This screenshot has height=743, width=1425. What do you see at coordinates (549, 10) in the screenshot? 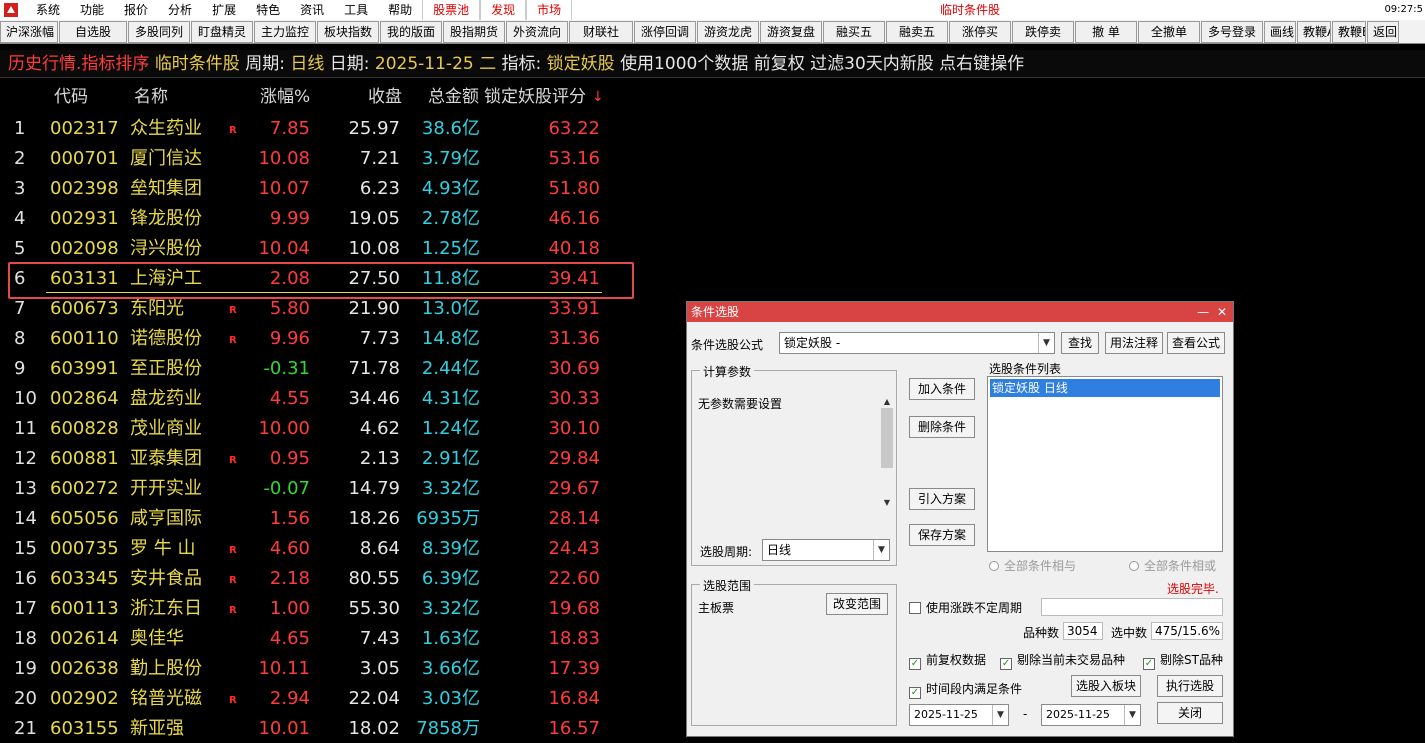
I see `menu-market: 市场` at bounding box center [549, 10].